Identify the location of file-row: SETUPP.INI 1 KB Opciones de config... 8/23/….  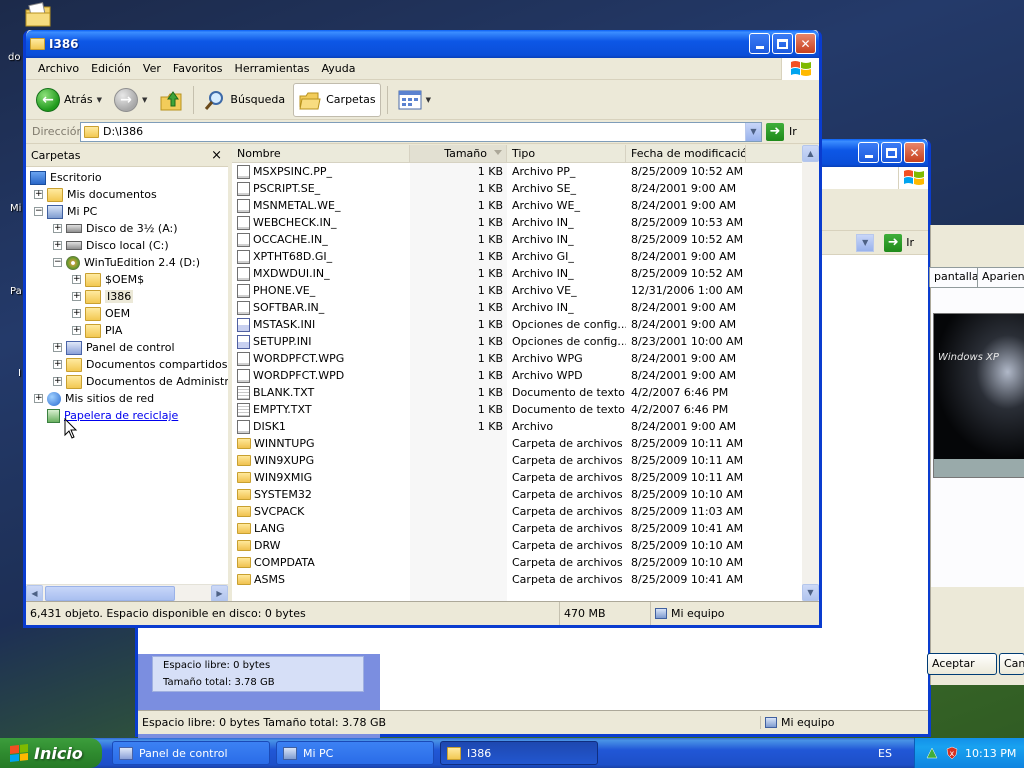
(517, 341).